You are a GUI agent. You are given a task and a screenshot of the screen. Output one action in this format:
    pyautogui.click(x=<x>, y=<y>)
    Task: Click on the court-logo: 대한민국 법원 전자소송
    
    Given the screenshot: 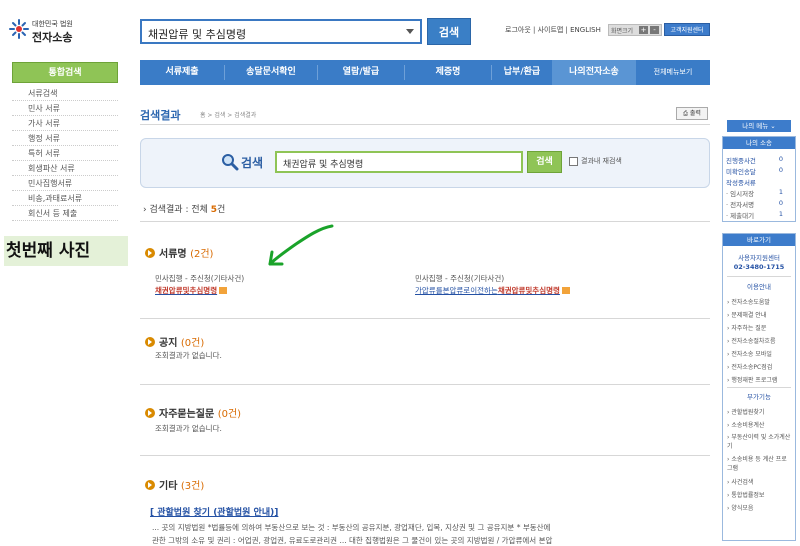 What is the action you would take?
    pyautogui.click(x=53, y=31)
    